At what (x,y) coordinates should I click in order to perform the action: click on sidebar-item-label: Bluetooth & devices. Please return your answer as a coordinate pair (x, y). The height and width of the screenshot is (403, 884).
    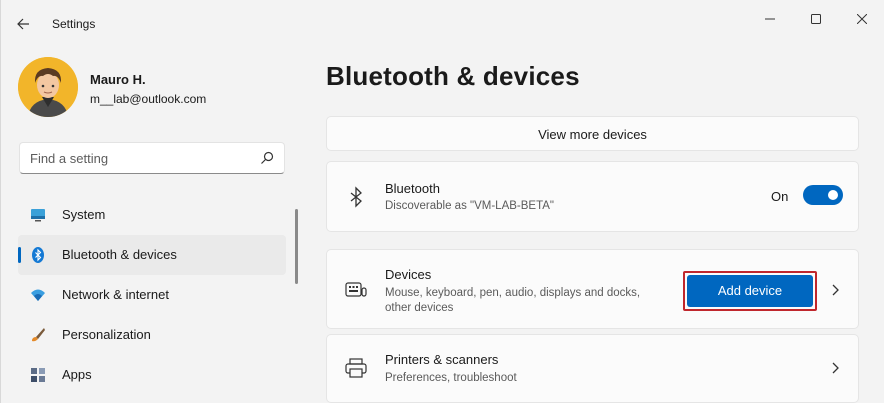
    Looking at the image, I should click on (119, 254).